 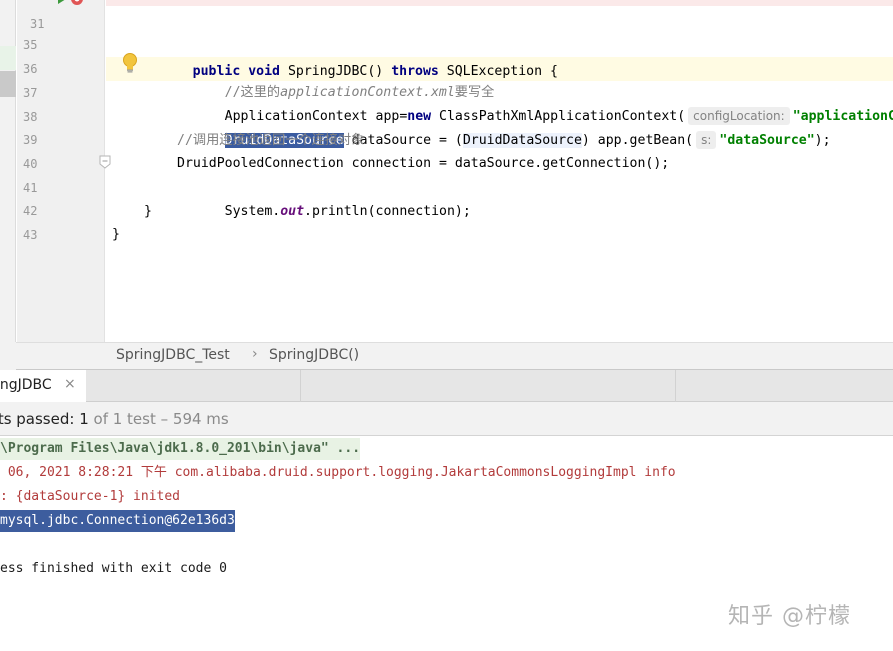 I want to click on breadcrumb: SpringJDBC_Test › SpringJDBC(), so click(x=454, y=356).